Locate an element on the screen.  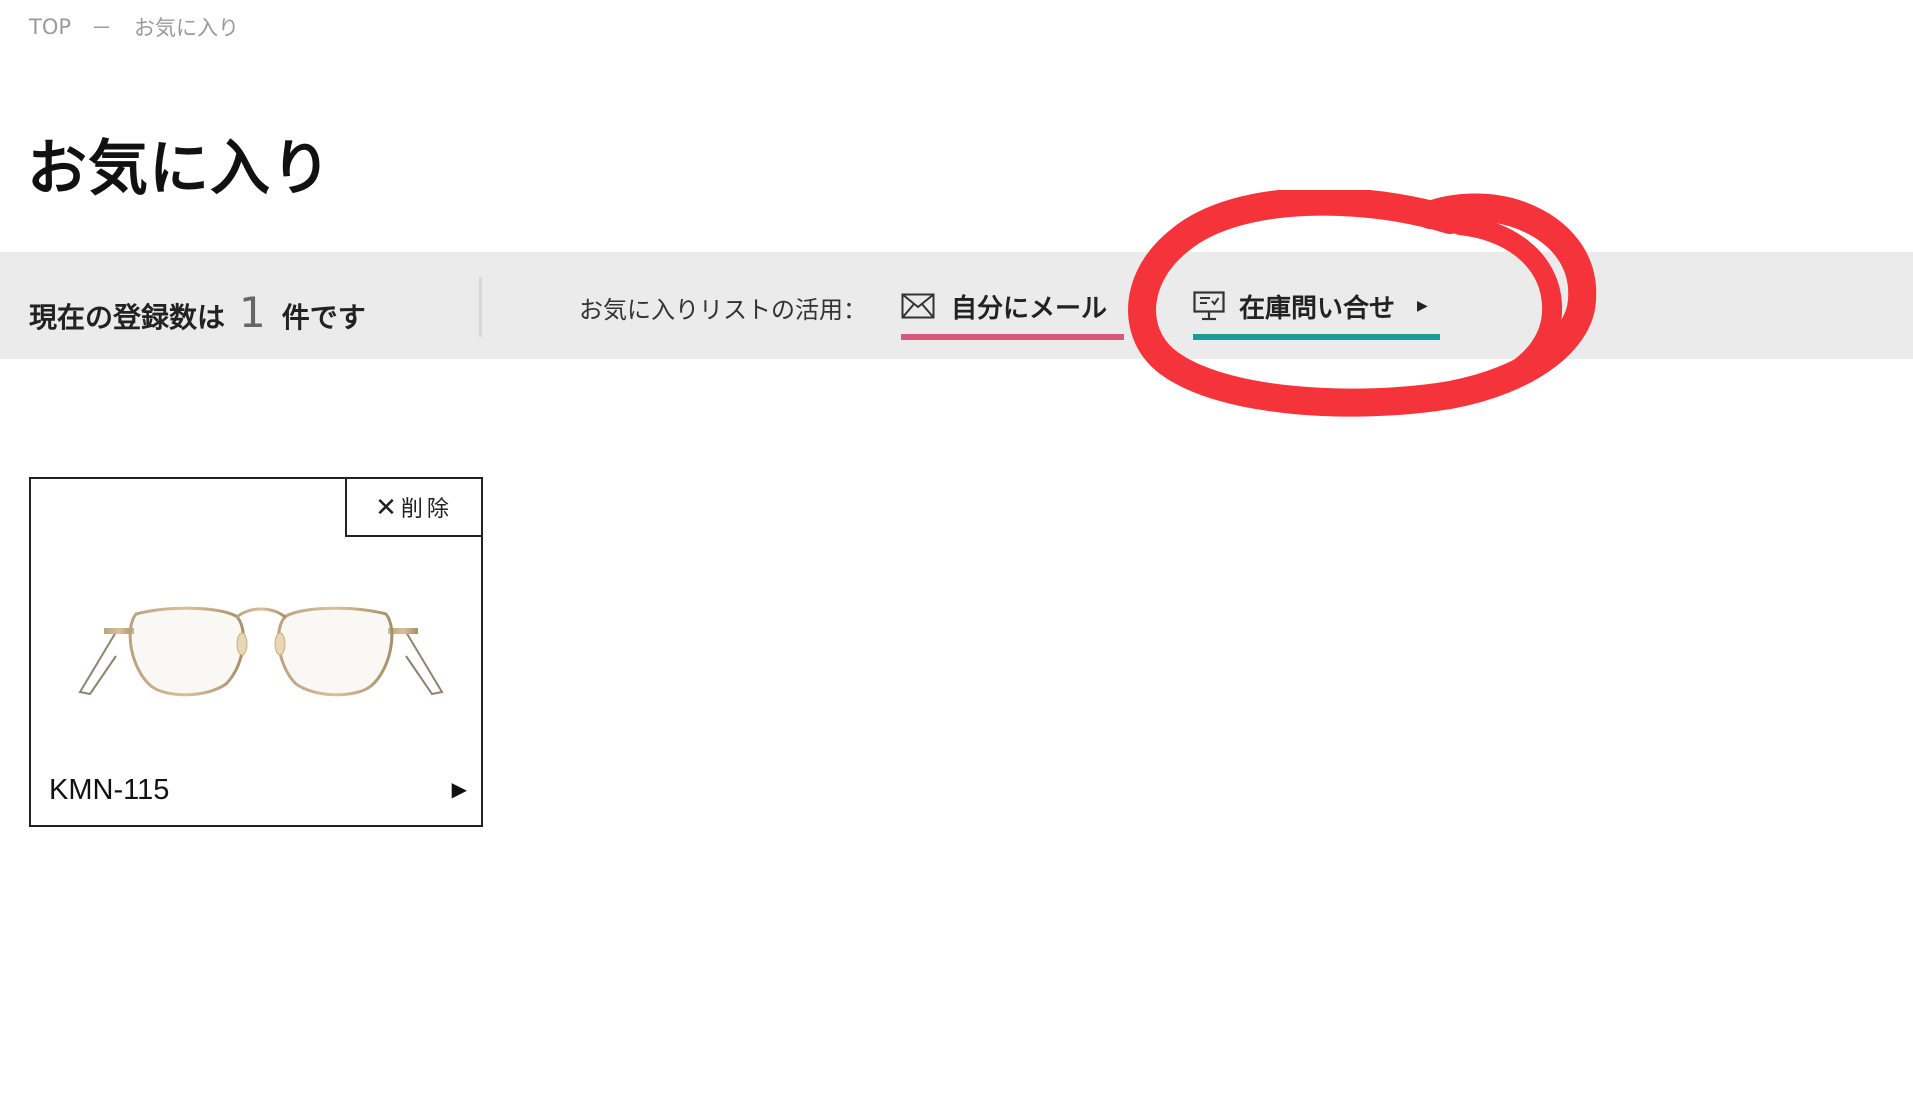
page-title: お気に入り is located at coordinates (179, 169).